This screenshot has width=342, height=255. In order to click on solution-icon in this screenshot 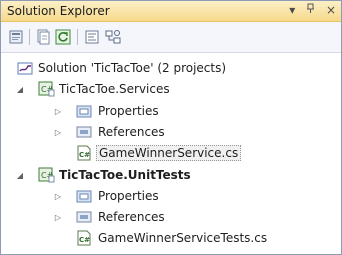, I will do `click(25, 68)`.